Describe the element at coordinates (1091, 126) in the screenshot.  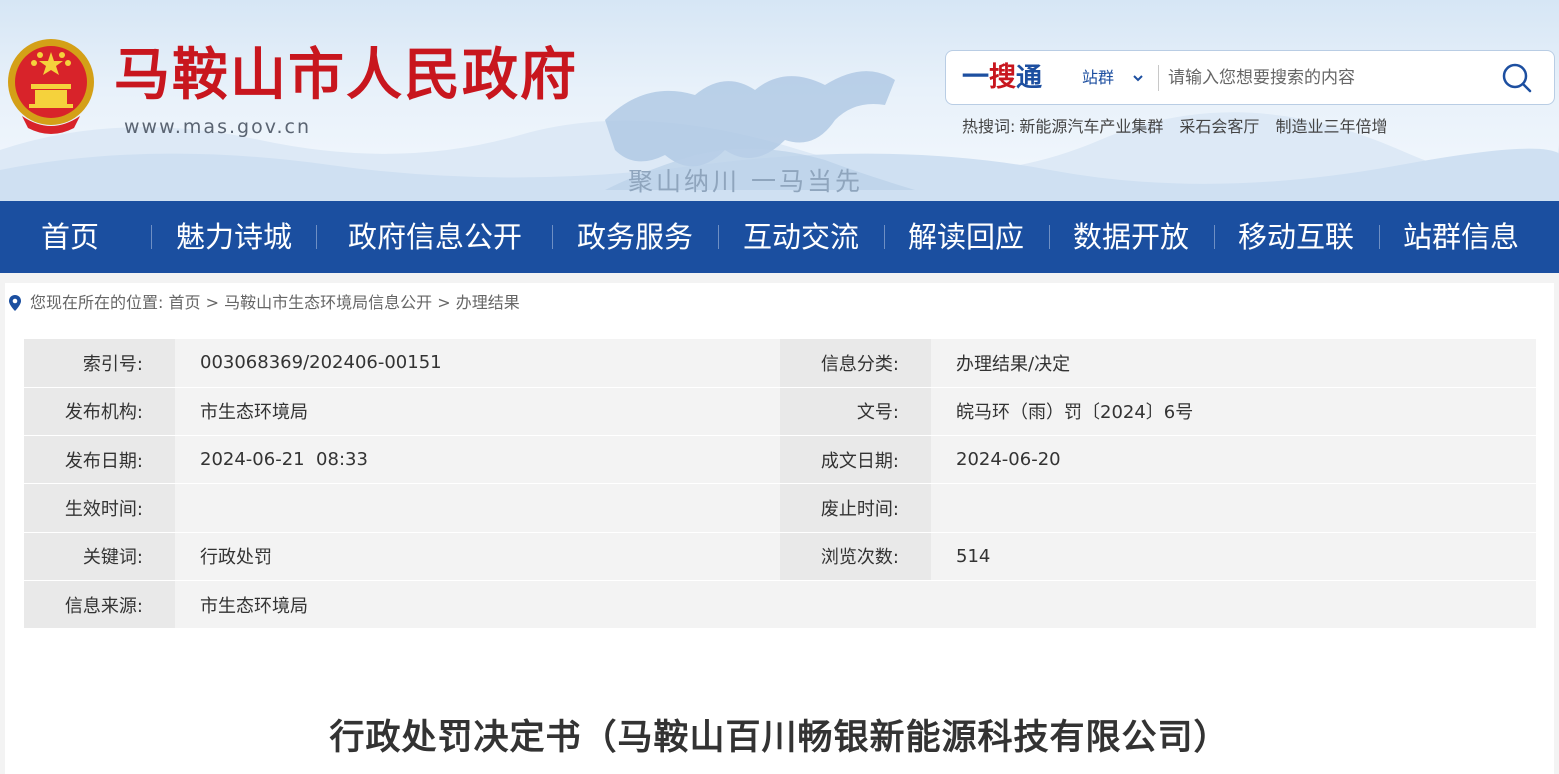
I see `hot-search-term: 新能源汽车产业集群` at that location.